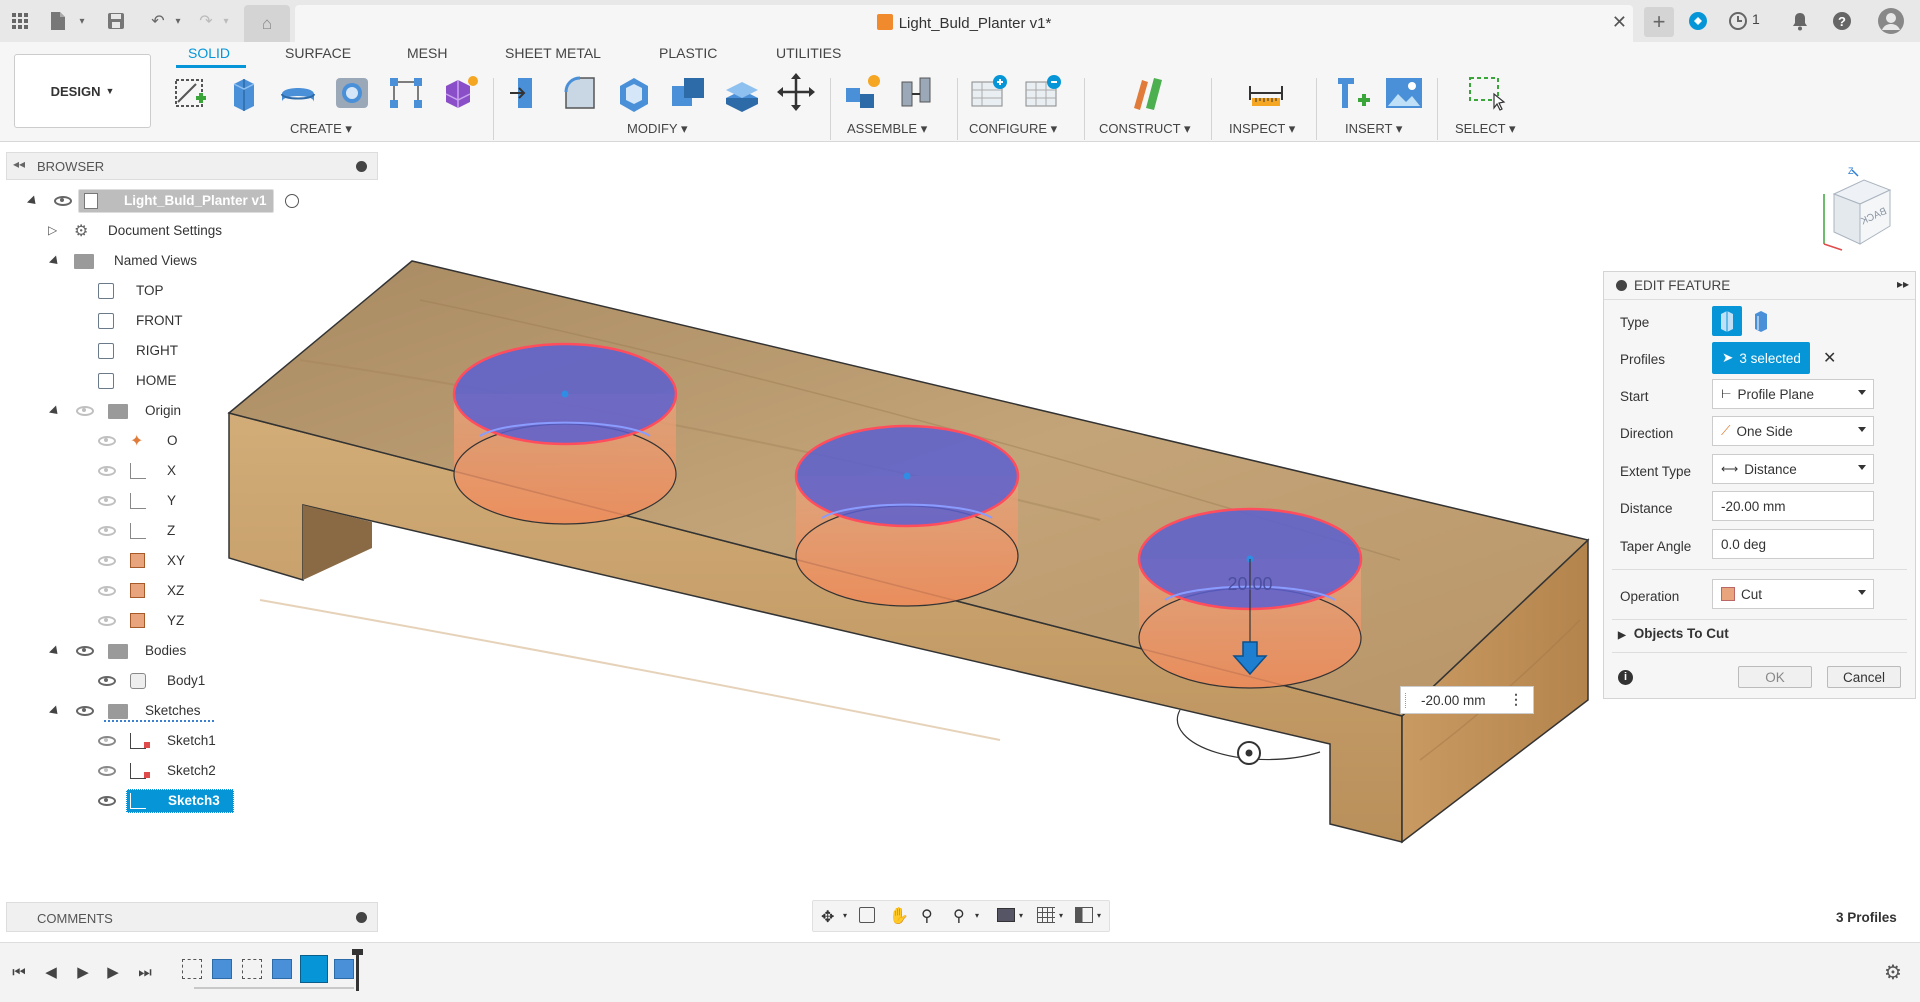  I want to click on tree-body1: Body1, so click(156, 681).